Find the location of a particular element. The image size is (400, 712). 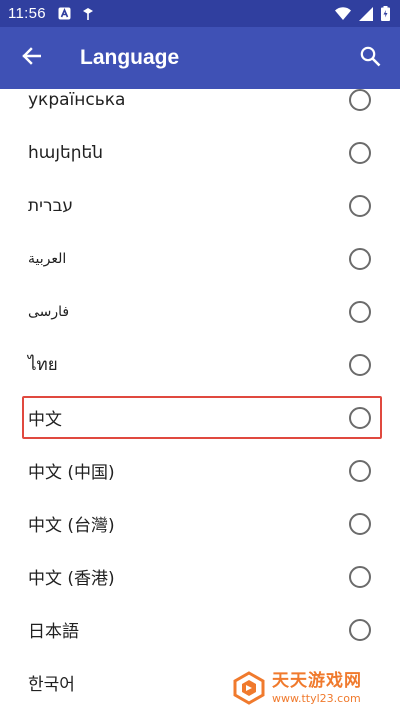

pinwheel-icon is located at coordinates (88, 14).